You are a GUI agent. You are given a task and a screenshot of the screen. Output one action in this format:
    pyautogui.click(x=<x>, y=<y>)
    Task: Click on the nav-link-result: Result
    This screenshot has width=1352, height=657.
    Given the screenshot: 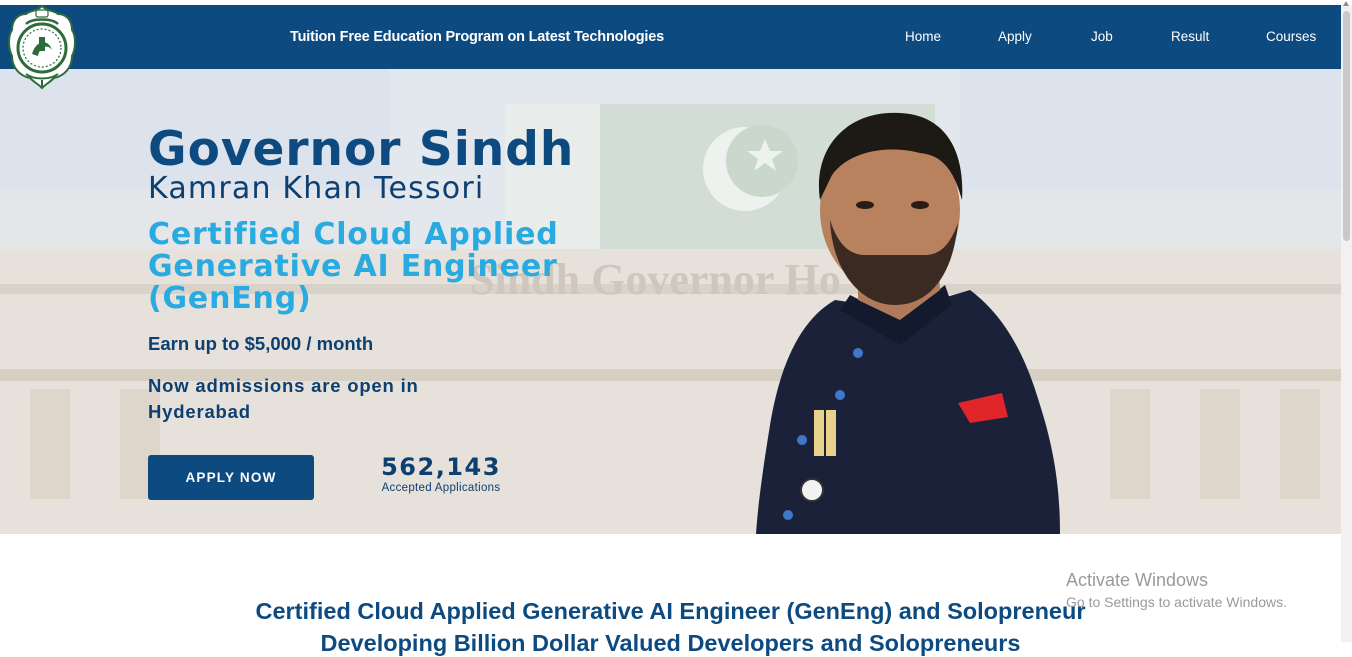 What is the action you would take?
    pyautogui.click(x=1190, y=36)
    